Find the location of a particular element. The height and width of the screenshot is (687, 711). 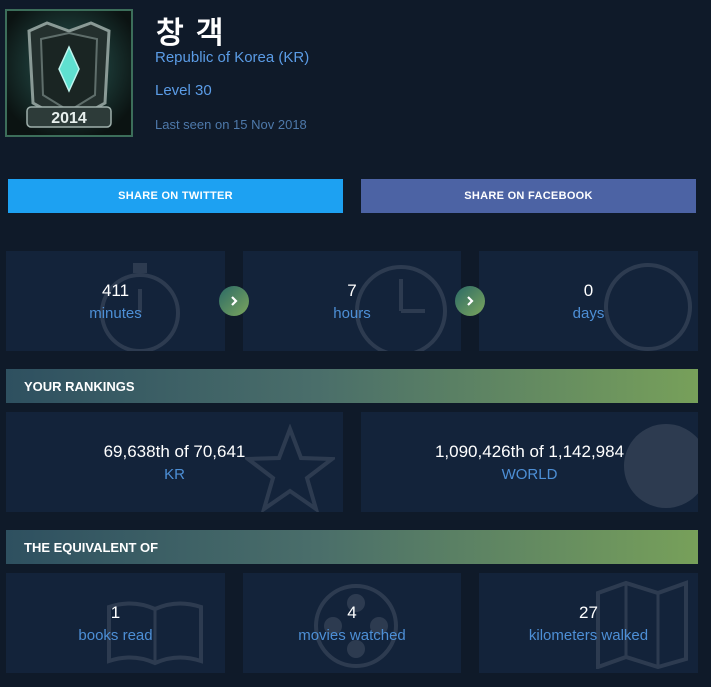

minutes-value: 411 is located at coordinates (115, 290).